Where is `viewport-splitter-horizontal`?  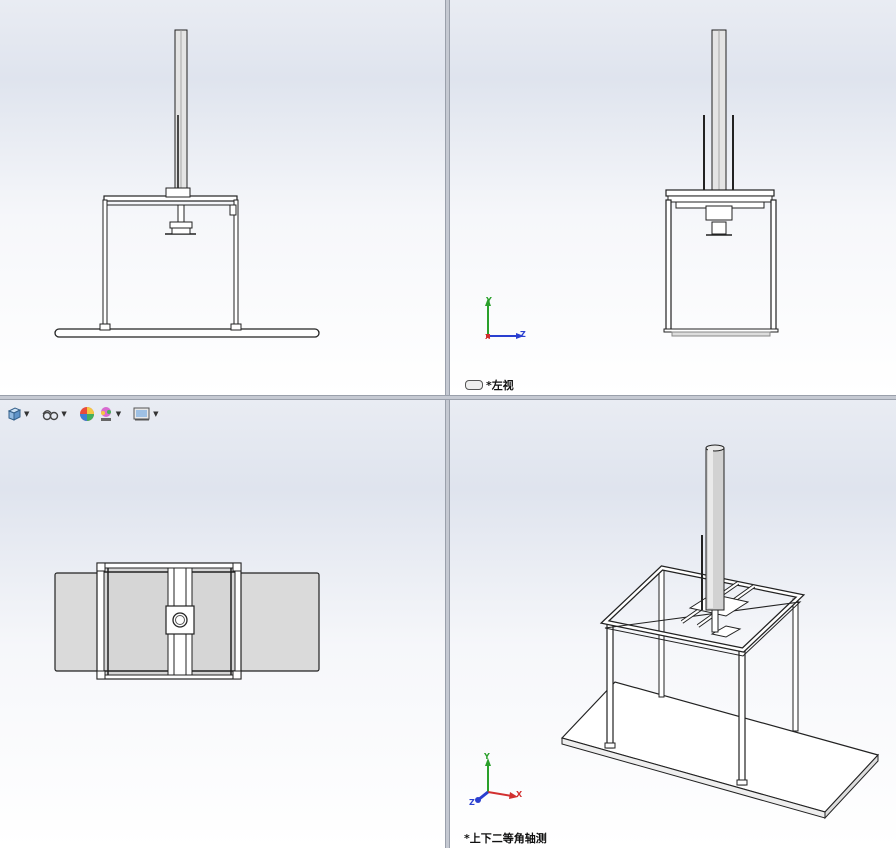 viewport-splitter-horizontal is located at coordinates (448, 397).